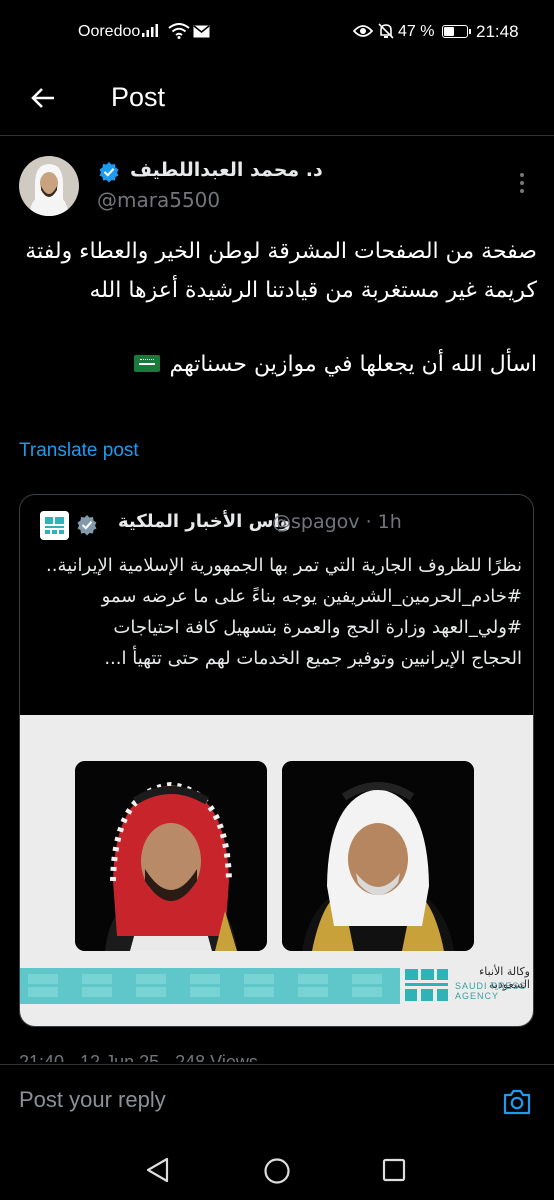  Describe the element at coordinates (277, 100) in the screenshot. I see `top-bar: Post` at that location.